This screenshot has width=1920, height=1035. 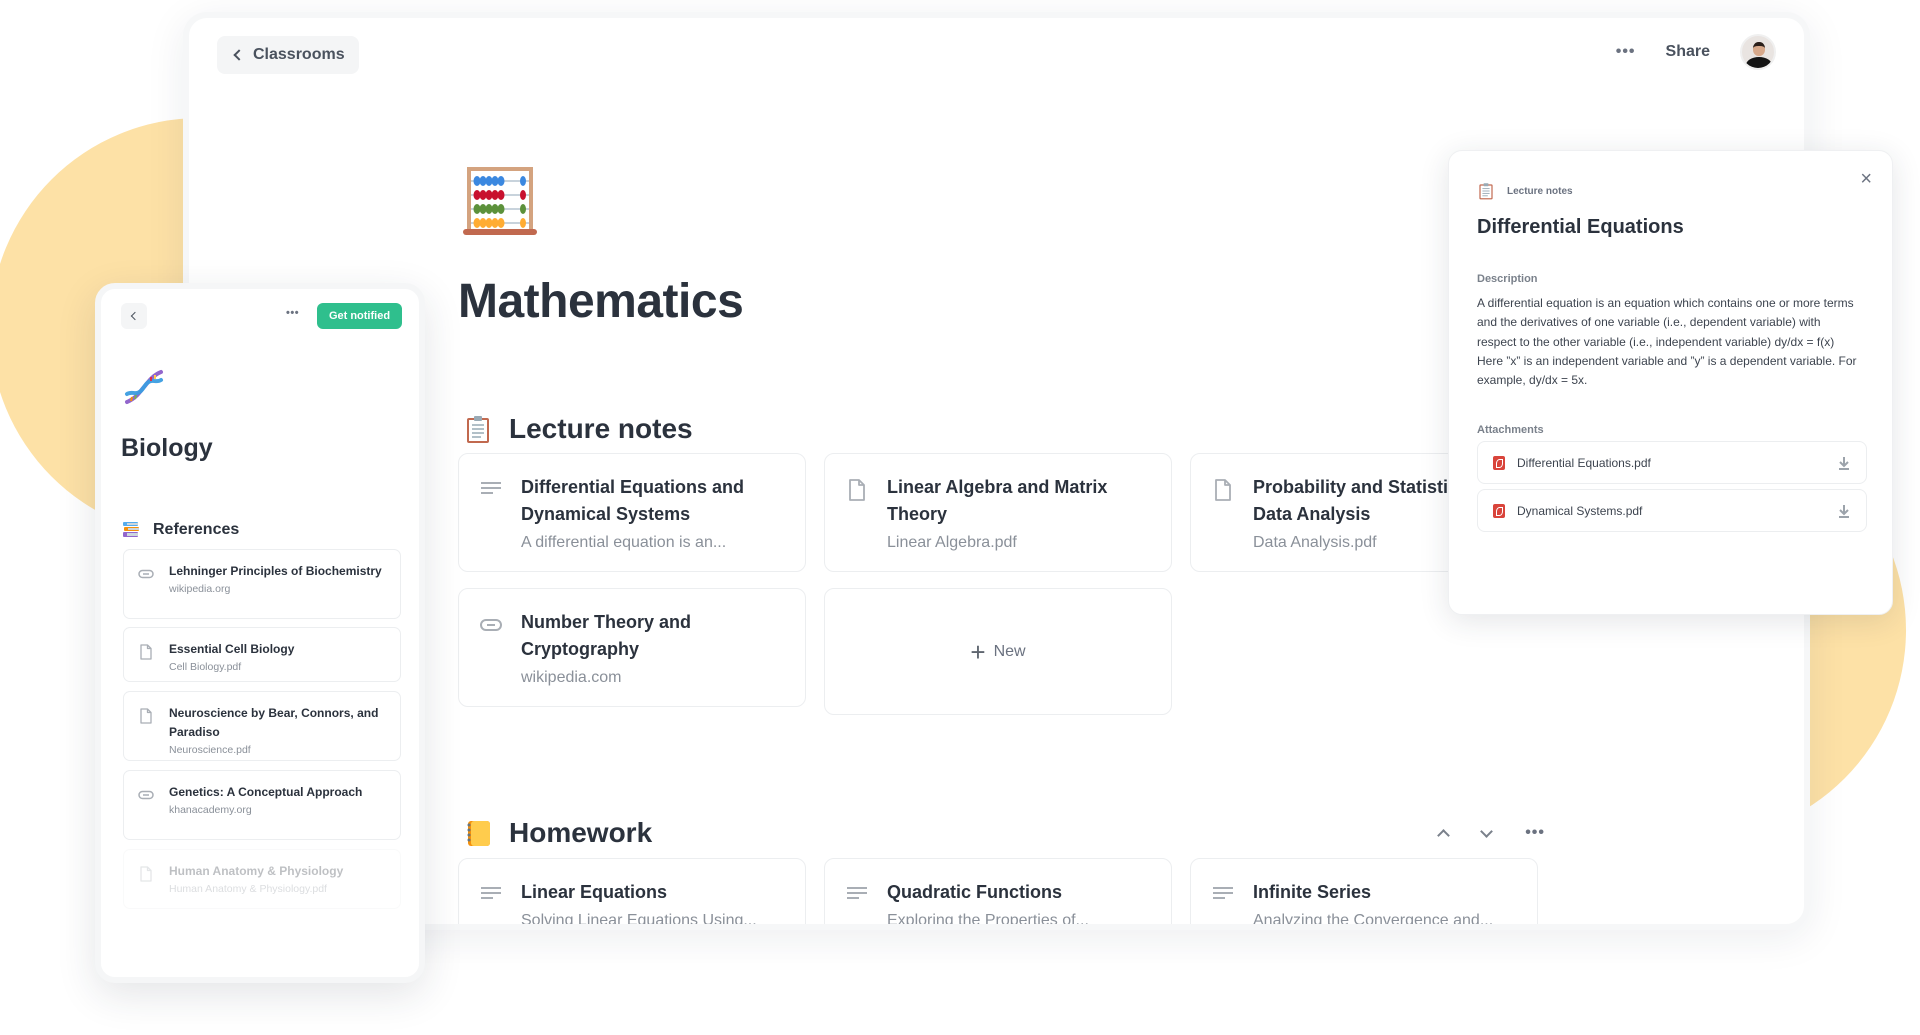 What do you see at coordinates (975, 892) in the screenshot?
I see `card-title: Quadratic Functions` at bounding box center [975, 892].